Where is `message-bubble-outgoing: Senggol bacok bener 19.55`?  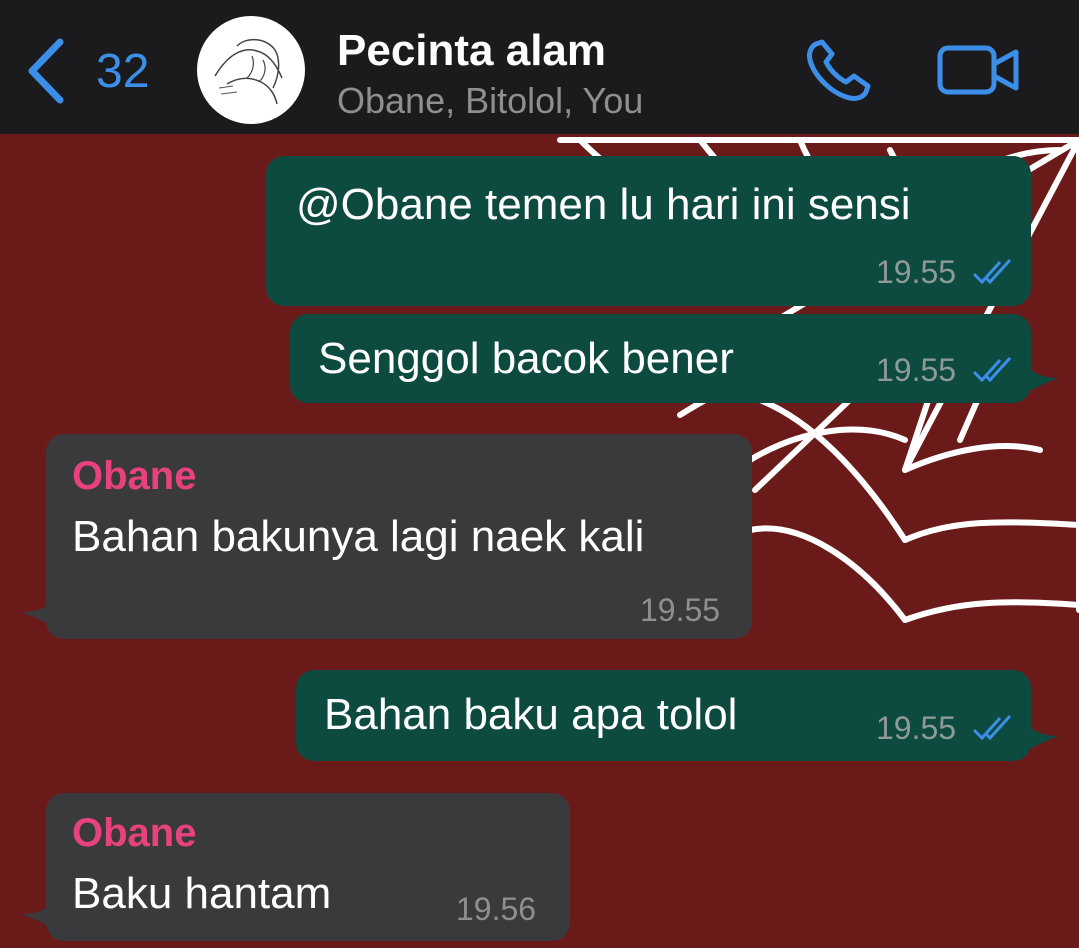
message-bubble-outgoing: Senggol bacok bener 19.55 is located at coordinates (660, 358).